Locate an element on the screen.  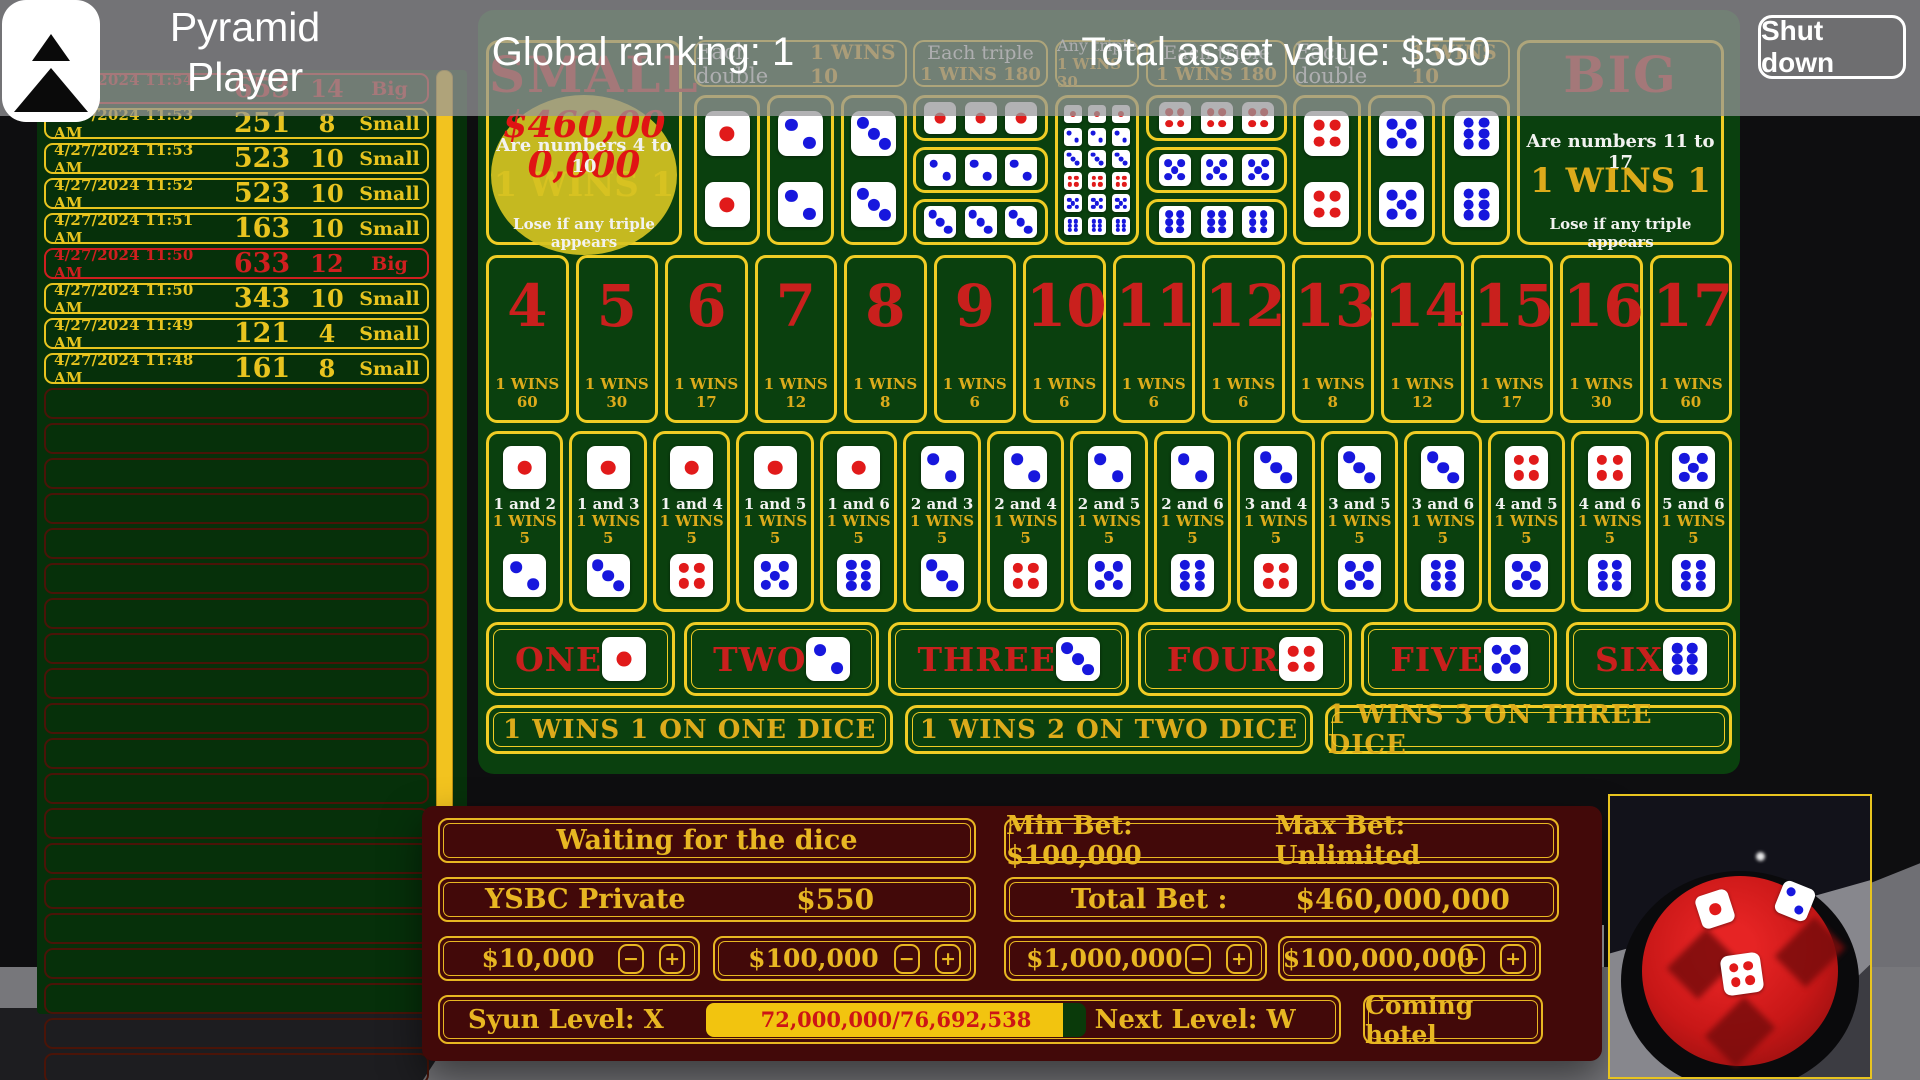
shutdown-button: Shut down is located at coordinates (1832, 47).